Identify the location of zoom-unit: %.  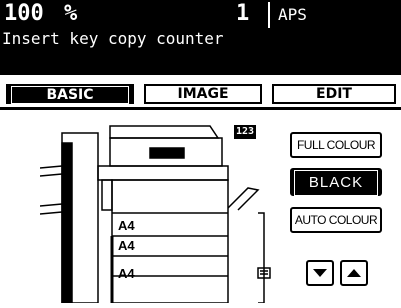
(71, 13).